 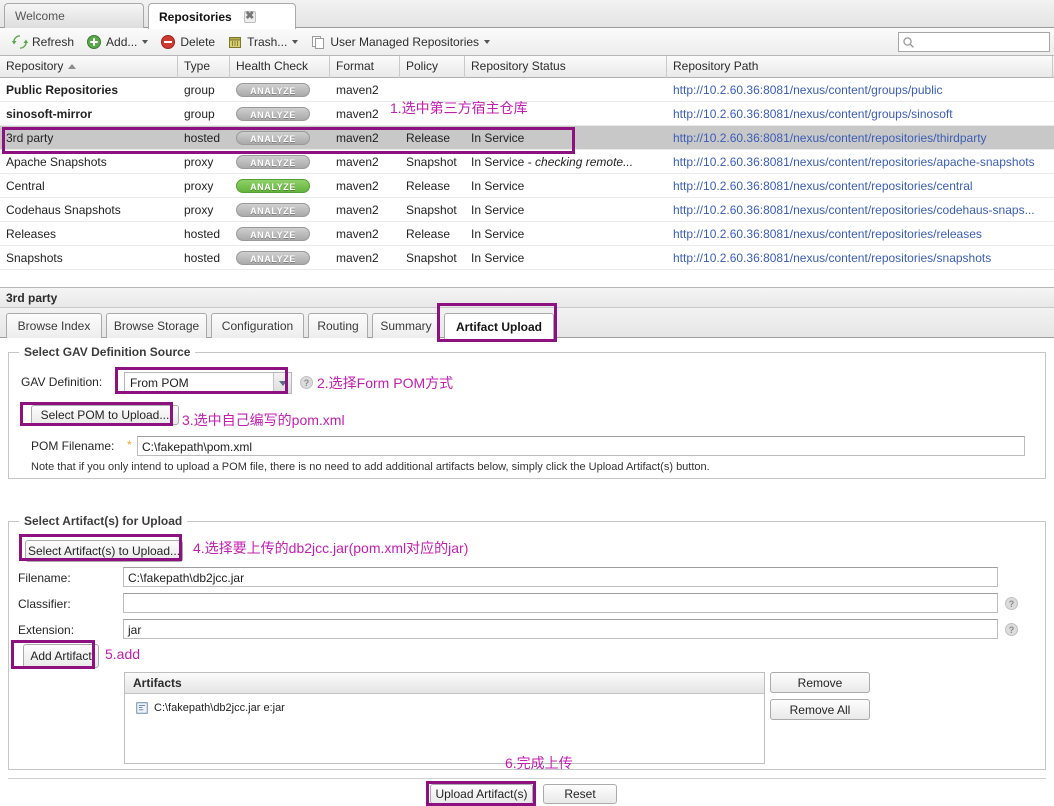 What do you see at coordinates (432, 67) in the screenshot?
I see `column-header-policy: Policy` at bounding box center [432, 67].